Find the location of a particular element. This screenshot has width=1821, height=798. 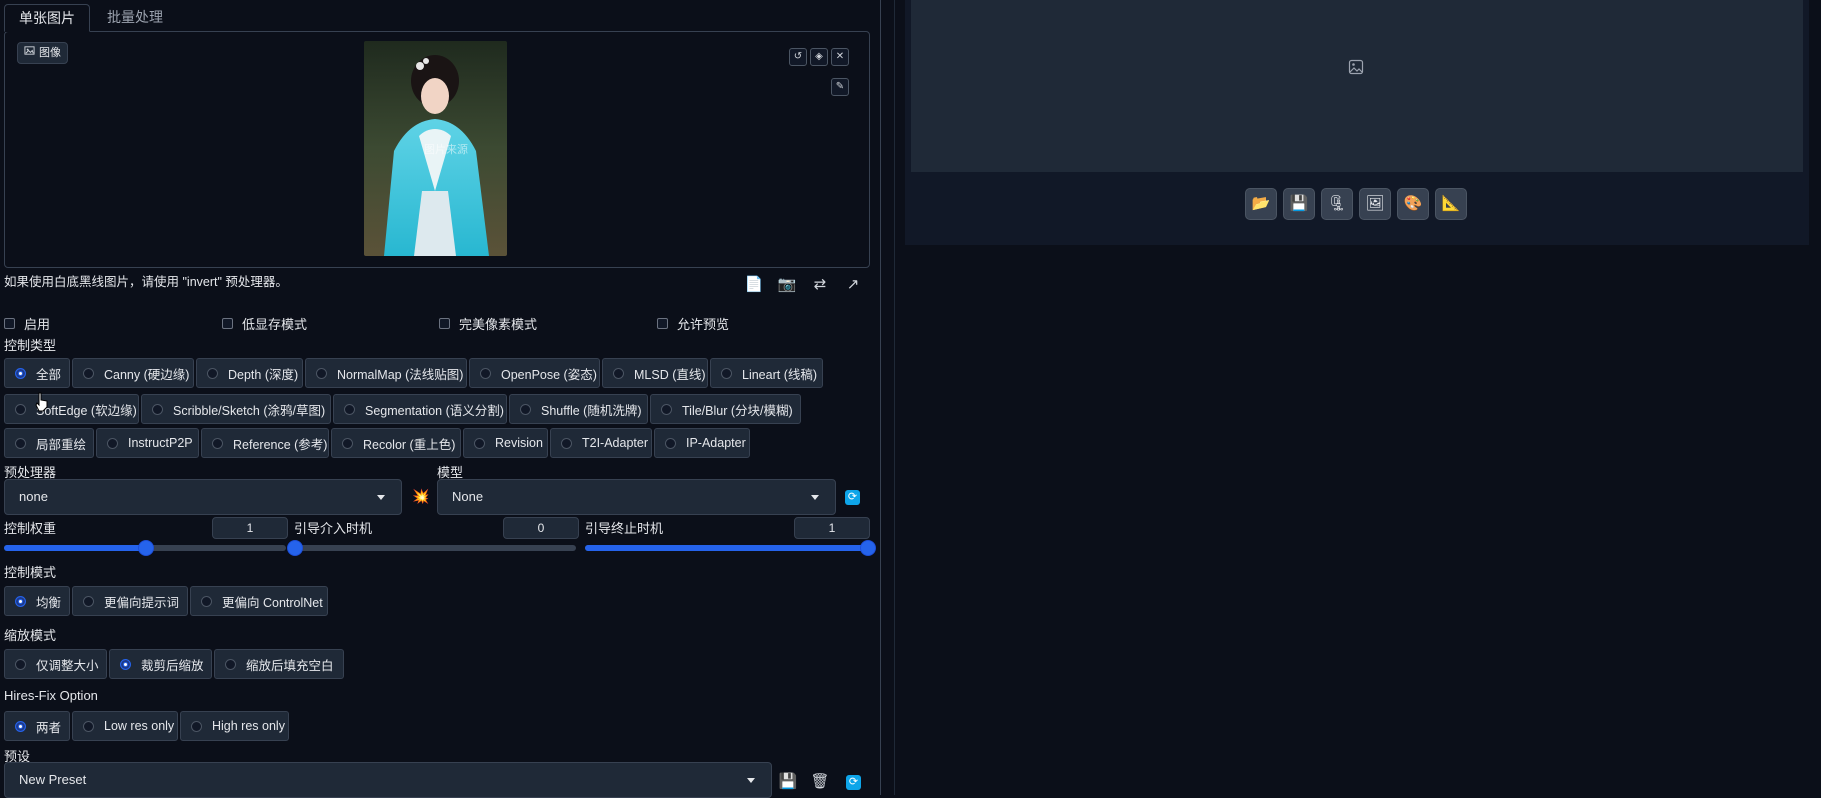

pixel-perfect-checkbox: 完美像素模式 is located at coordinates (488, 323).